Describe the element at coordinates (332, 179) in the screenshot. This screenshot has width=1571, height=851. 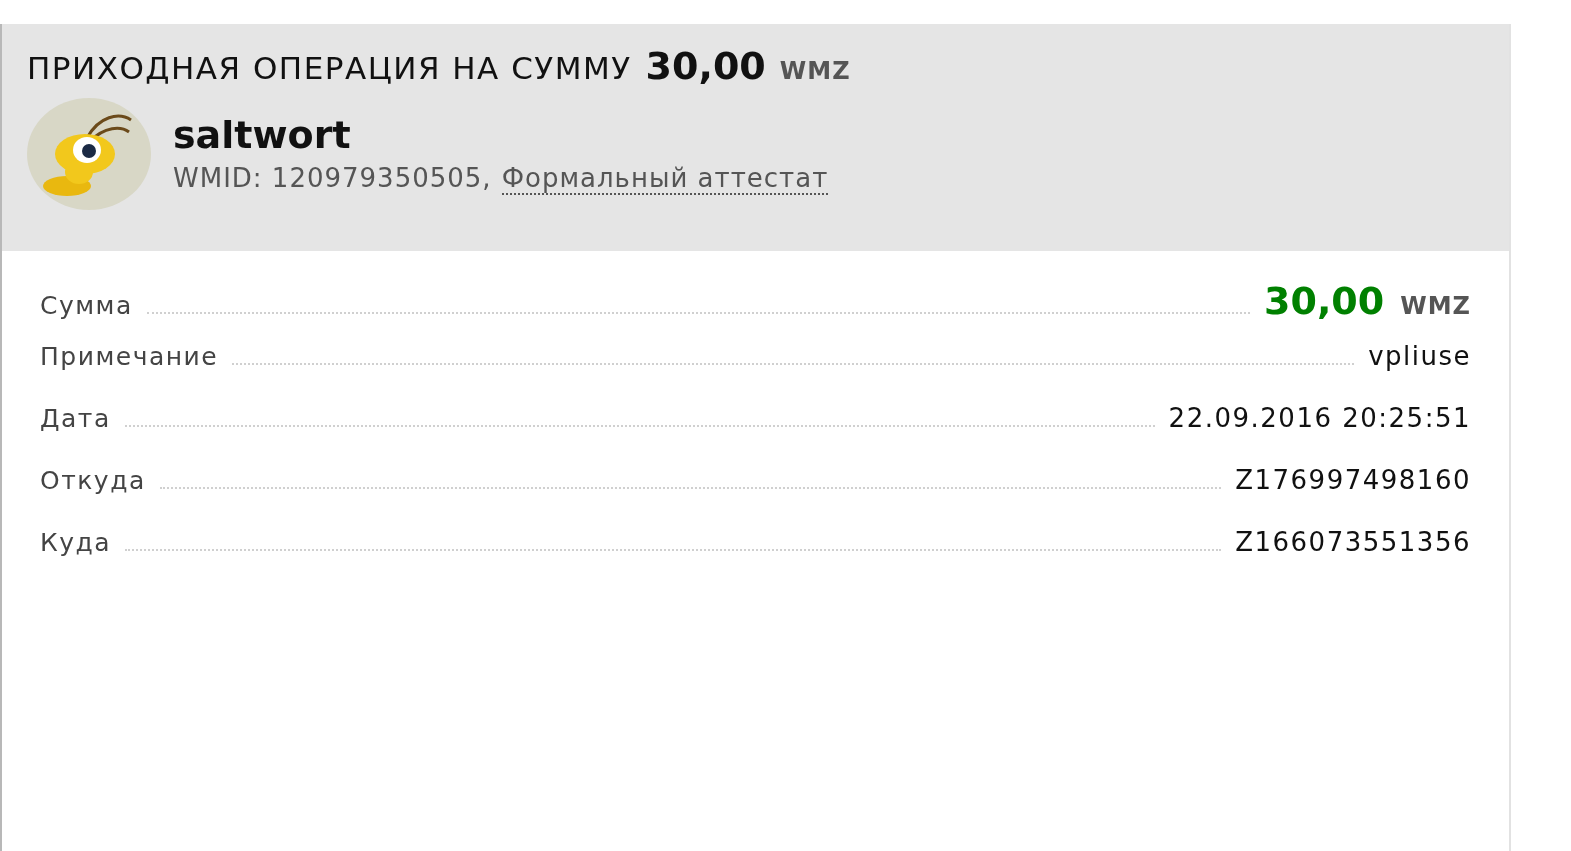
I see `wmid-text: WMID: 120979350505,` at that location.